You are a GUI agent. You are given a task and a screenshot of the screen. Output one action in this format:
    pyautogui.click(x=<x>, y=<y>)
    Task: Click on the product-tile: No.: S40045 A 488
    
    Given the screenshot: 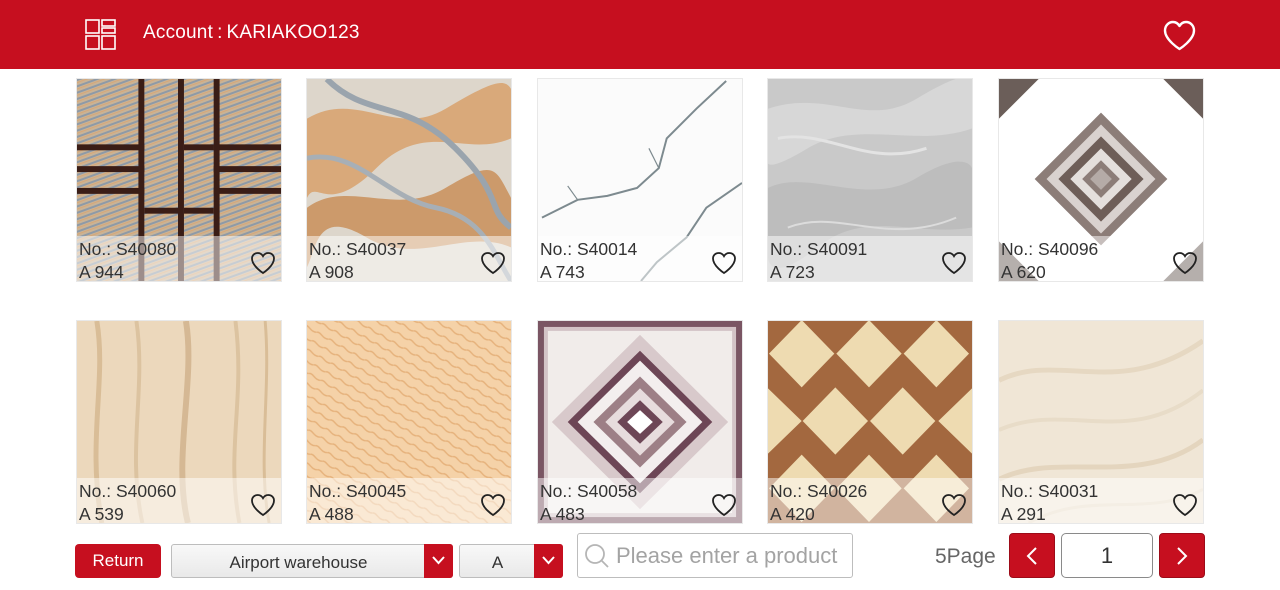 What is the action you would take?
    pyautogui.click(x=409, y=422)
    